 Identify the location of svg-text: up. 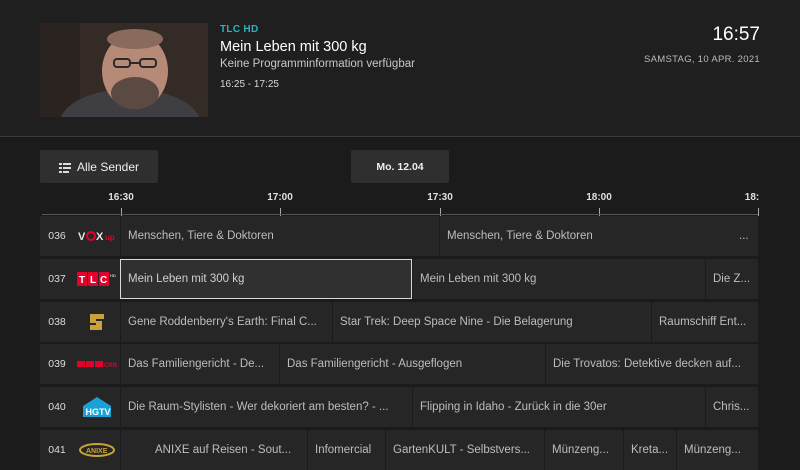
(110, 237).